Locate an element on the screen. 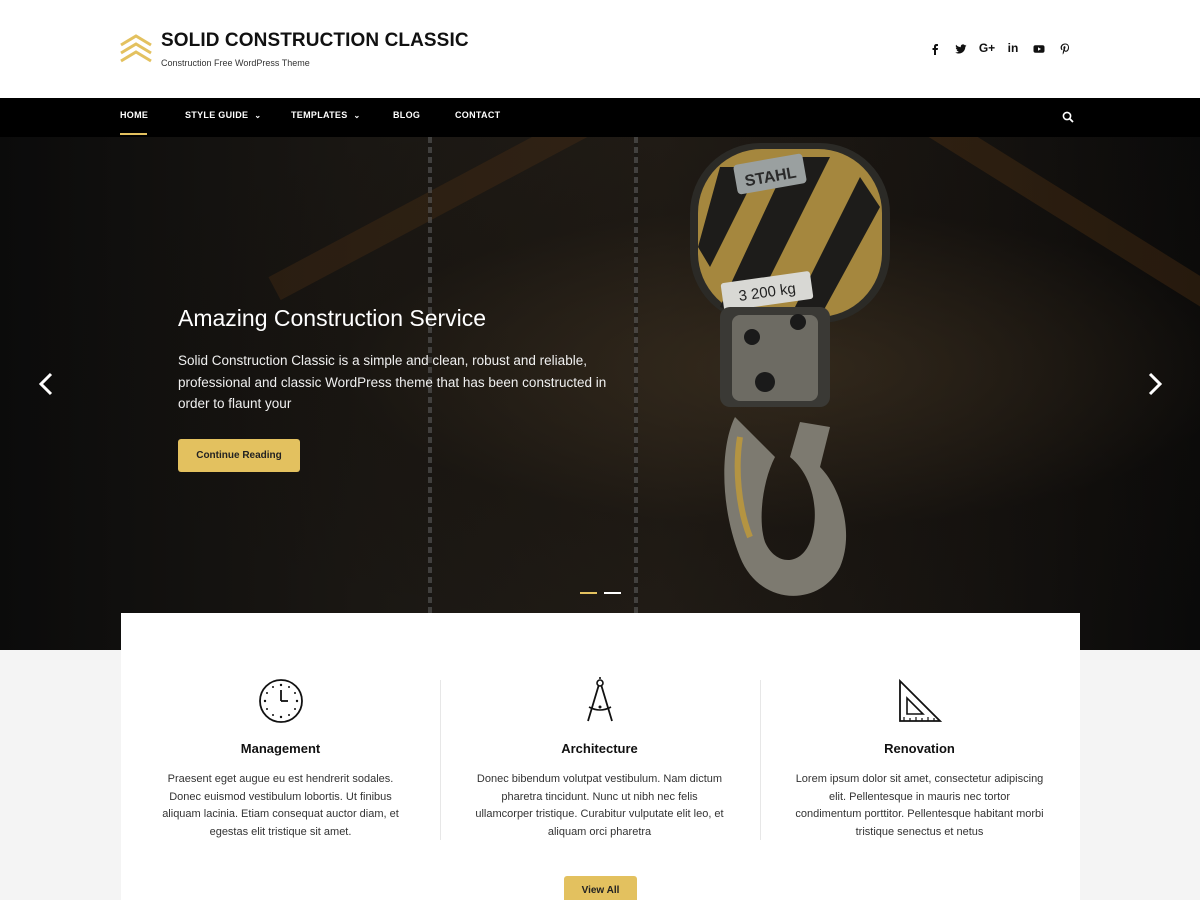 The width and height of the screenshot is (1200, 900). twitter-icon is located at coordinates (961, 48).